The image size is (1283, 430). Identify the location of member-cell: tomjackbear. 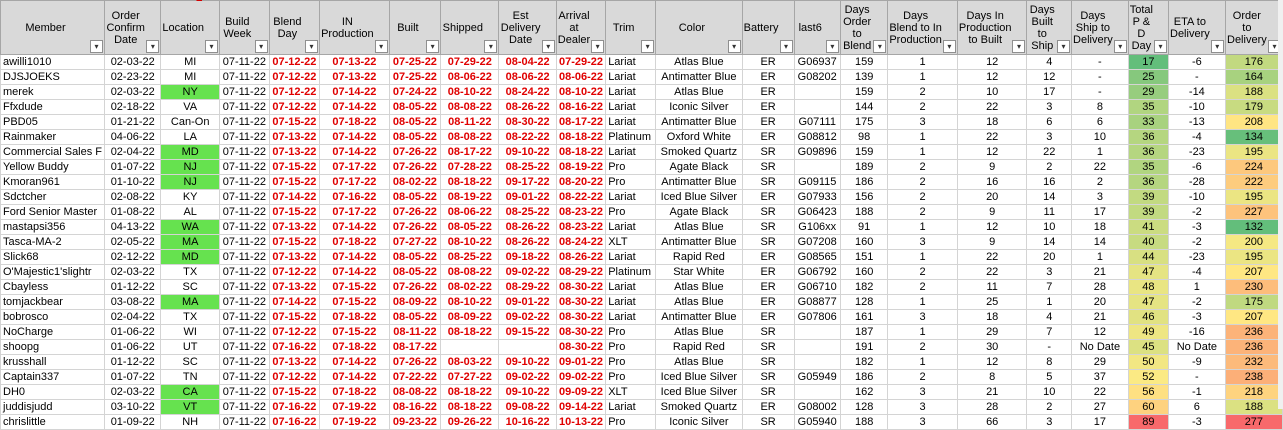
(53, 302).